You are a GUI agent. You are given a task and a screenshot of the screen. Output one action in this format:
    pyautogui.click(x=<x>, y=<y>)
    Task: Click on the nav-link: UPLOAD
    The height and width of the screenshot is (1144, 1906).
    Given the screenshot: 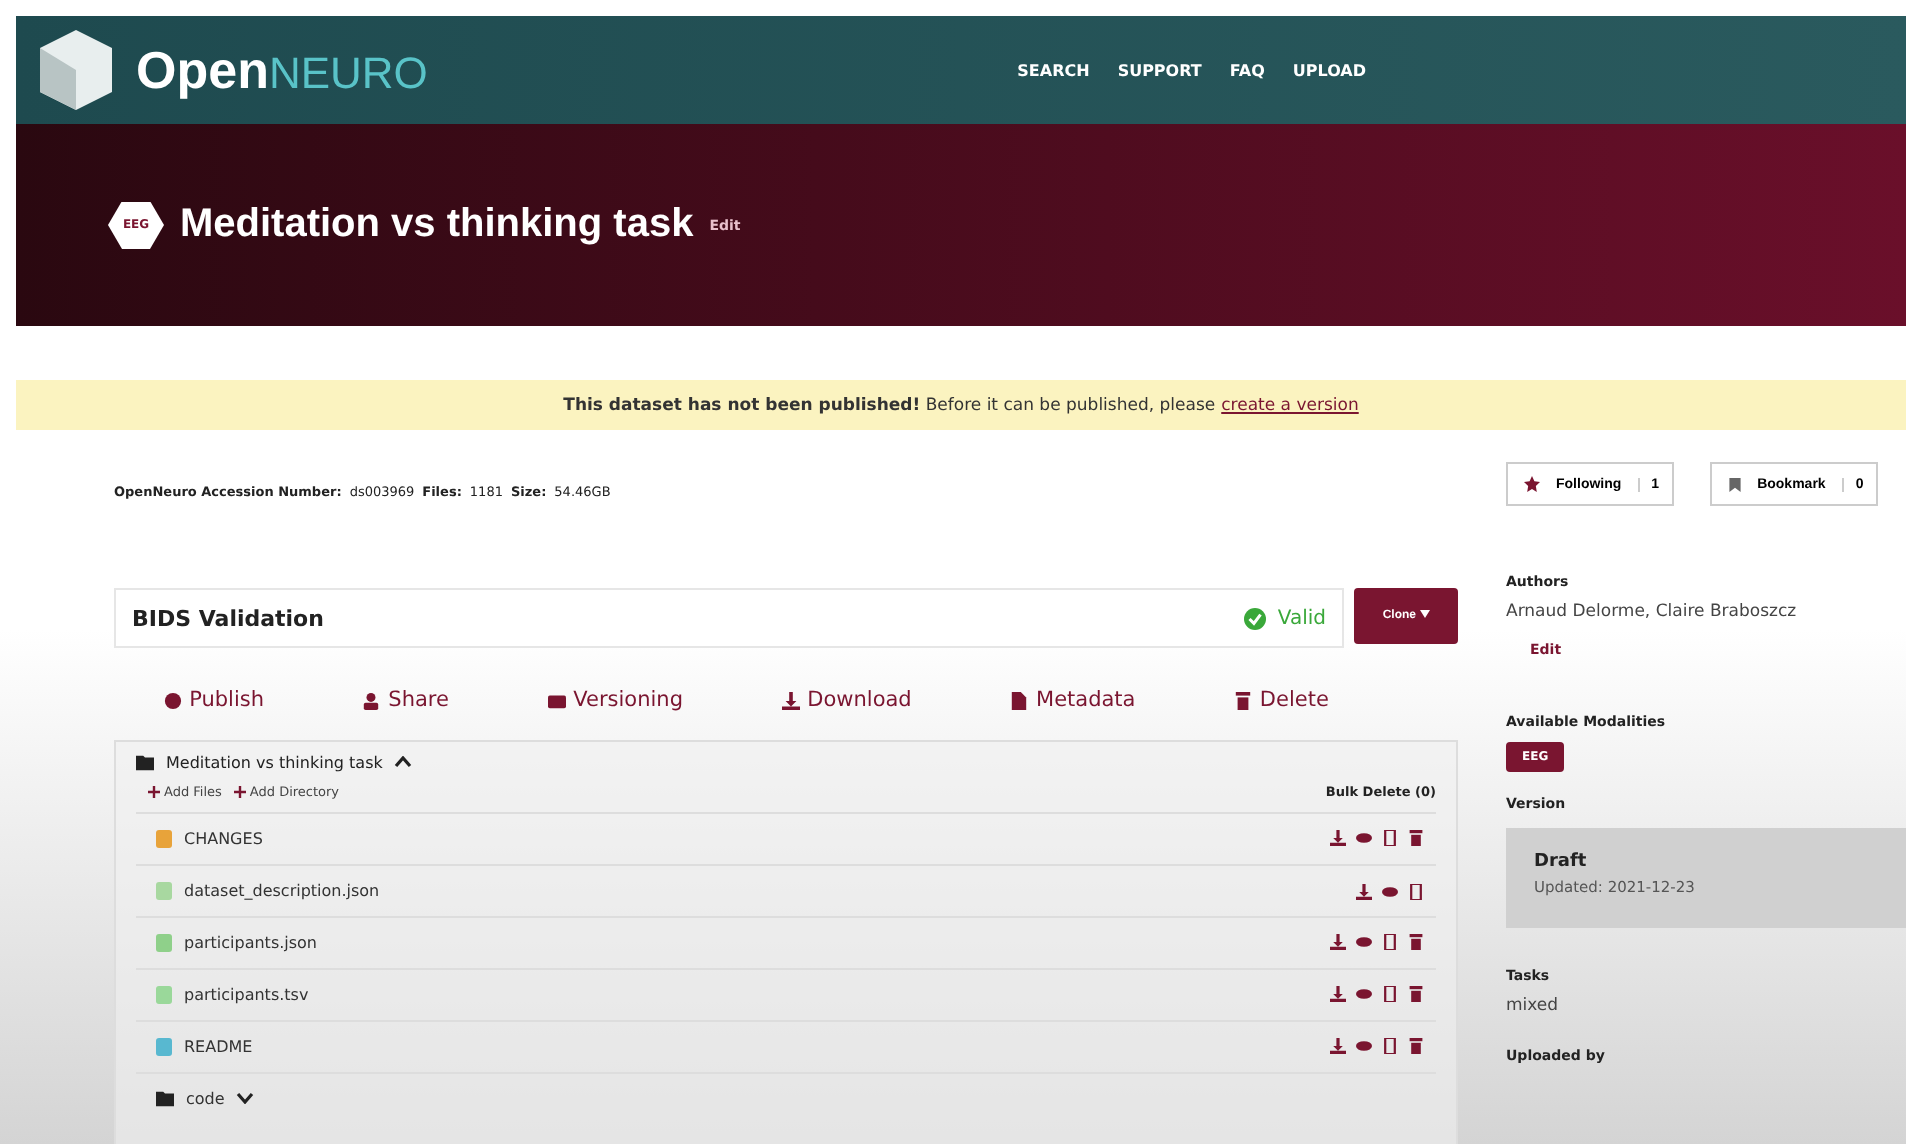 What is the action you would take?
    pyautogui.click(x=1329, y=70)
    